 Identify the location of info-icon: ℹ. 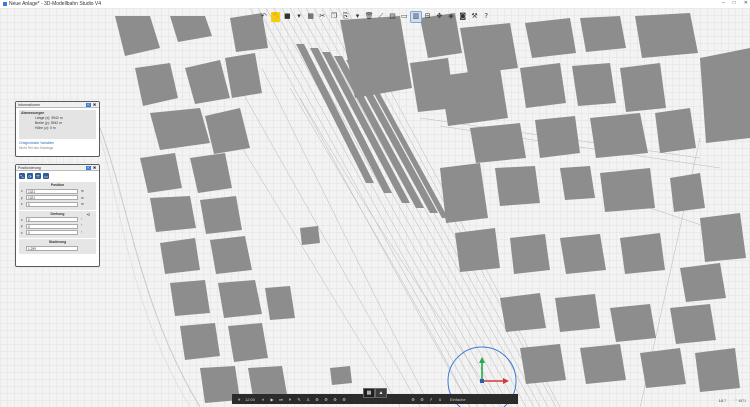
(440, 399).